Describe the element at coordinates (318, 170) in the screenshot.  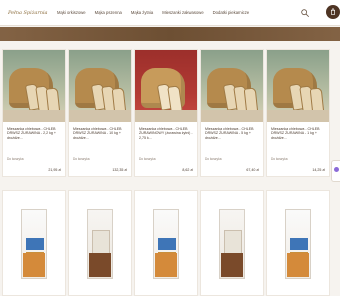
I see `product-price: 14,25 zł` at that location.